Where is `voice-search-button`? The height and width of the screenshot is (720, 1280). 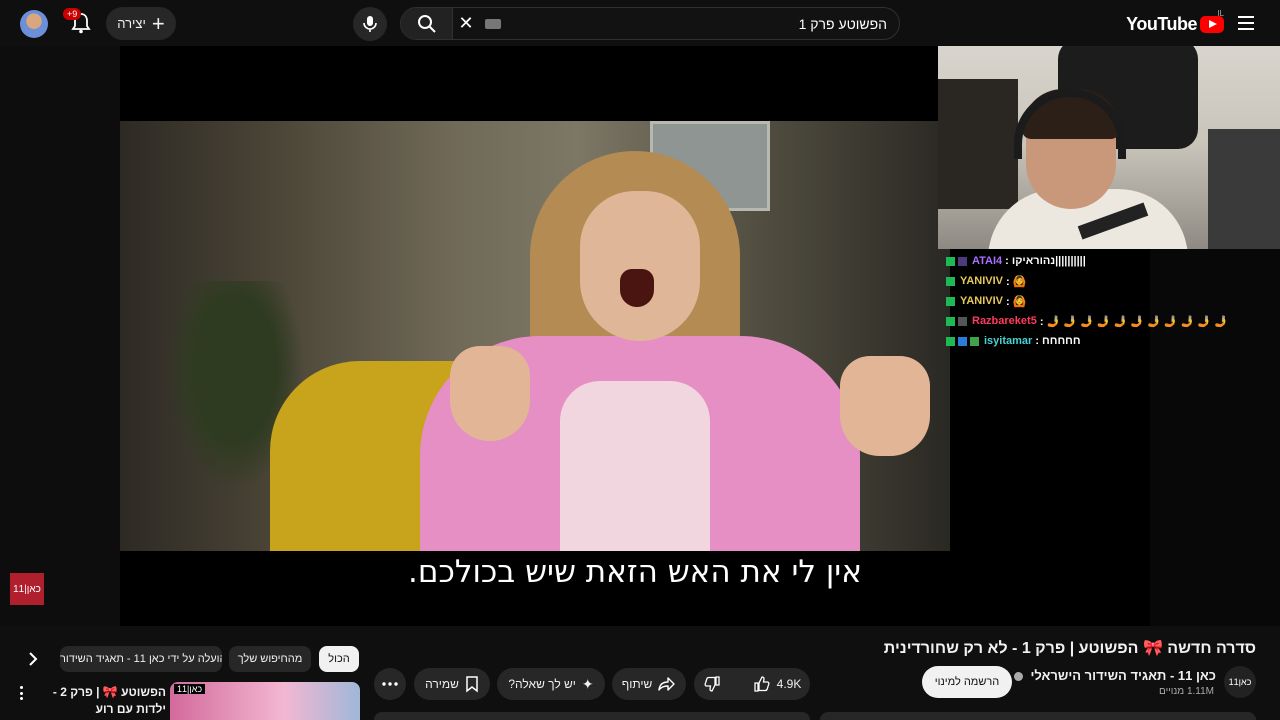
voice-search-button is located at coordinates (370, 24).